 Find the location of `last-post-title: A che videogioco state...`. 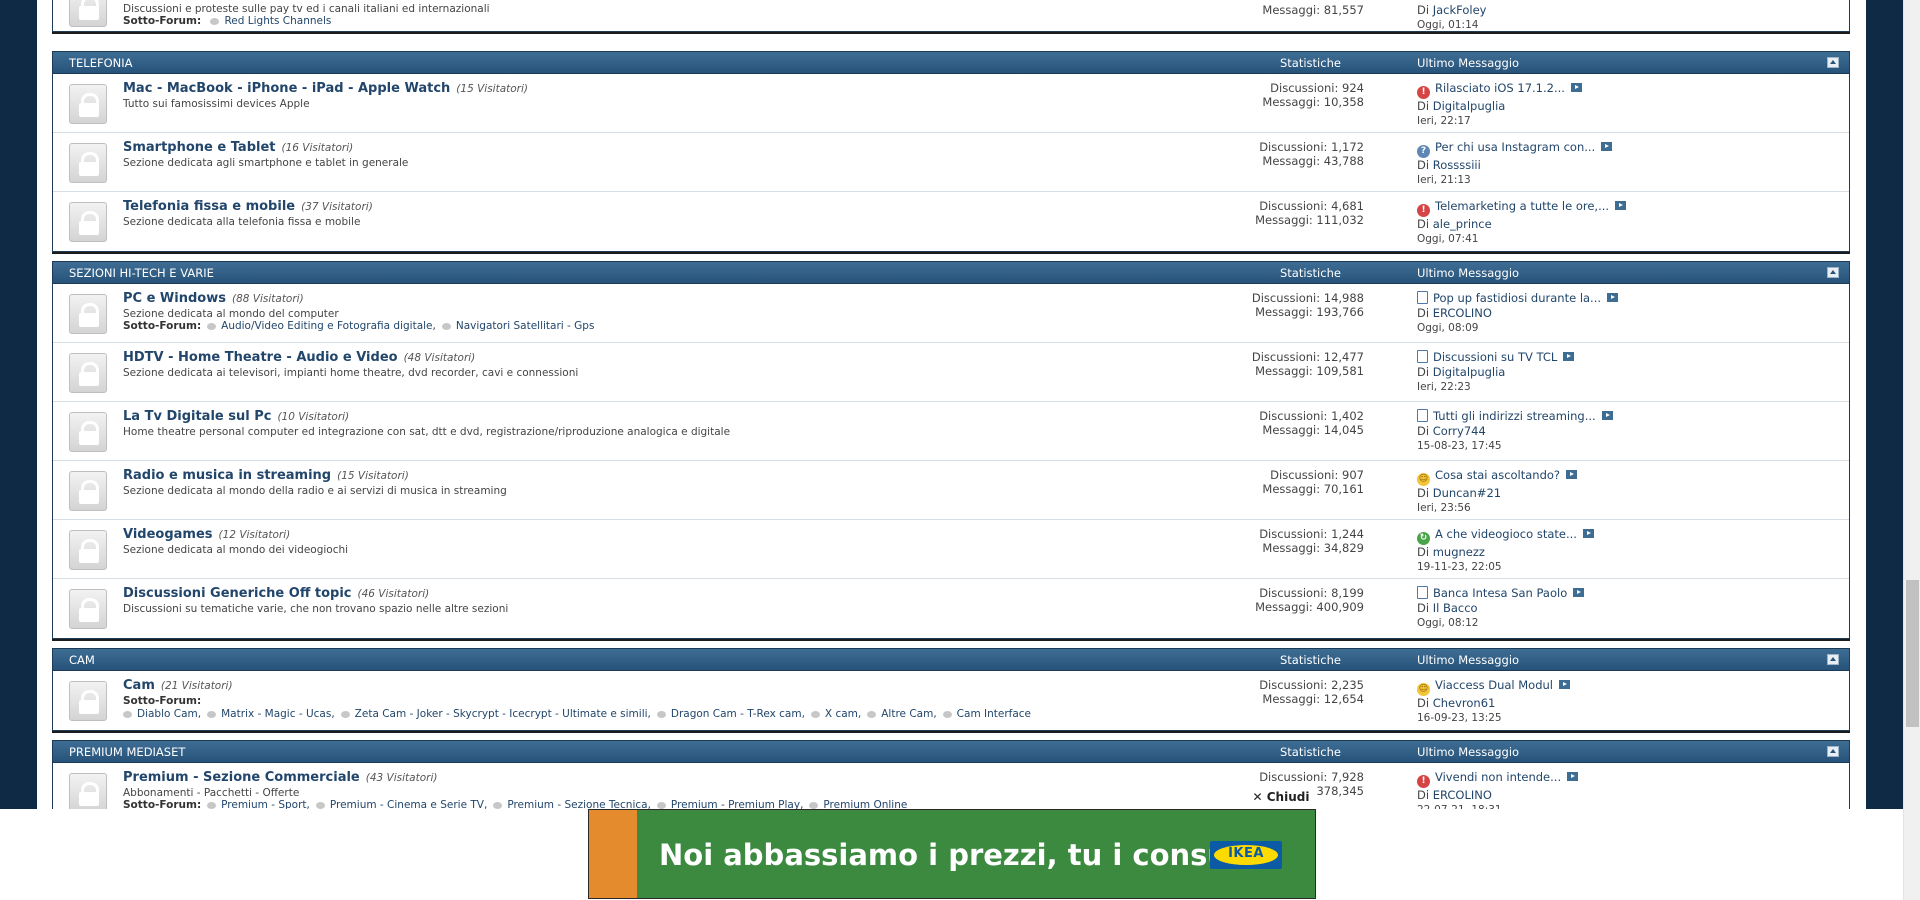

last-post-title: A che videogioco state... is located at coordinates (1506, 534).